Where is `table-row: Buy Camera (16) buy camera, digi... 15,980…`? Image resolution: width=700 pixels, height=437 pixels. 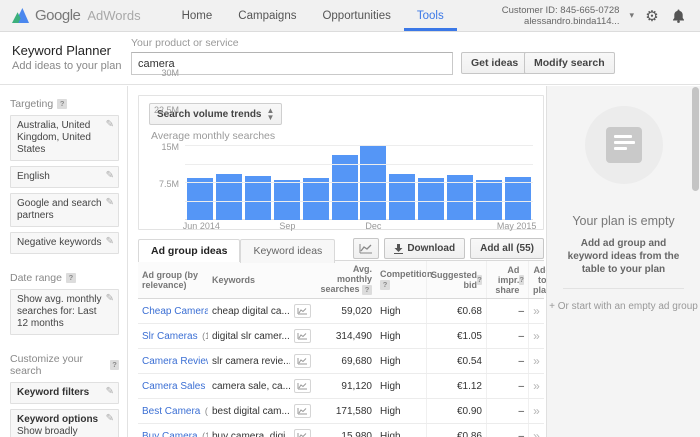 table-row: Buy Camera (16) buy camera, digi... 15,980… is located at coordinates (341, 430).